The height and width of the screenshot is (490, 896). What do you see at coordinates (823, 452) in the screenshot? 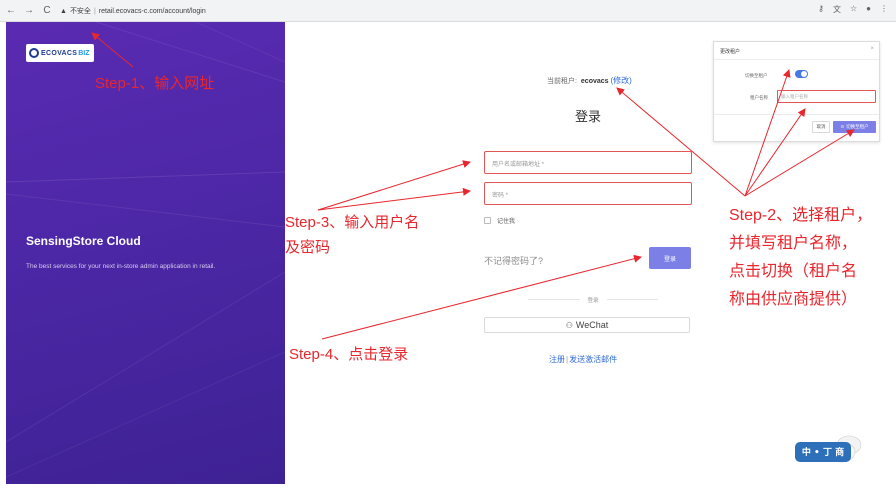
I see `watermark-text: 中 • 丁 商` at bounding box center [823, 452].